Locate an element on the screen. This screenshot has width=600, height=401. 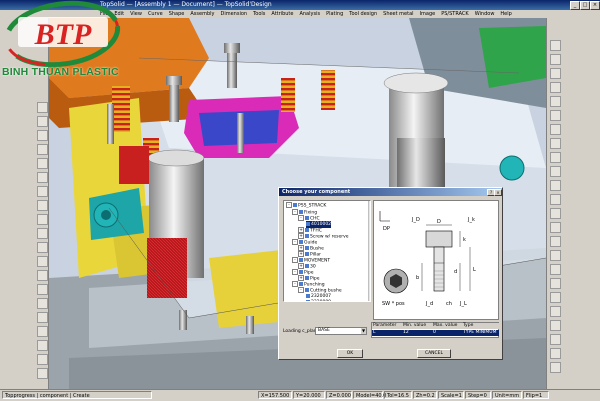
menu-attribute: Attribute is located at coordinates (282, 14).